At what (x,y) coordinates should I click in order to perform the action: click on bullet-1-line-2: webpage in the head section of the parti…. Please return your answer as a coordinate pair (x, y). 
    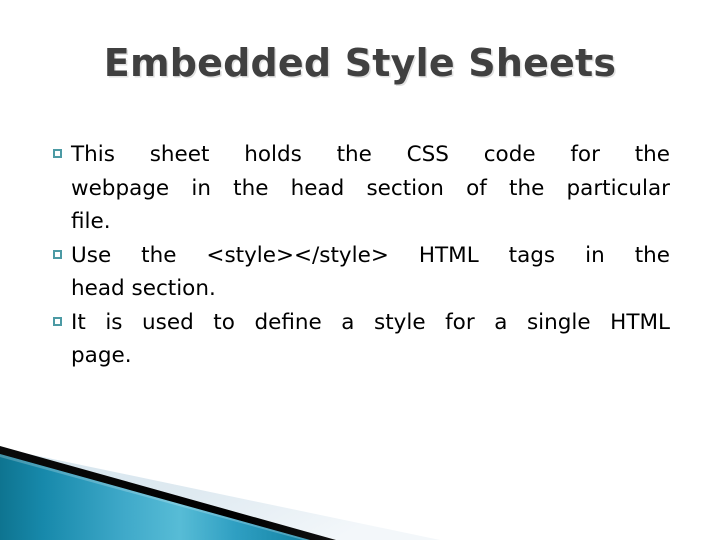
    Looking at the image, I should click on (370, 188).